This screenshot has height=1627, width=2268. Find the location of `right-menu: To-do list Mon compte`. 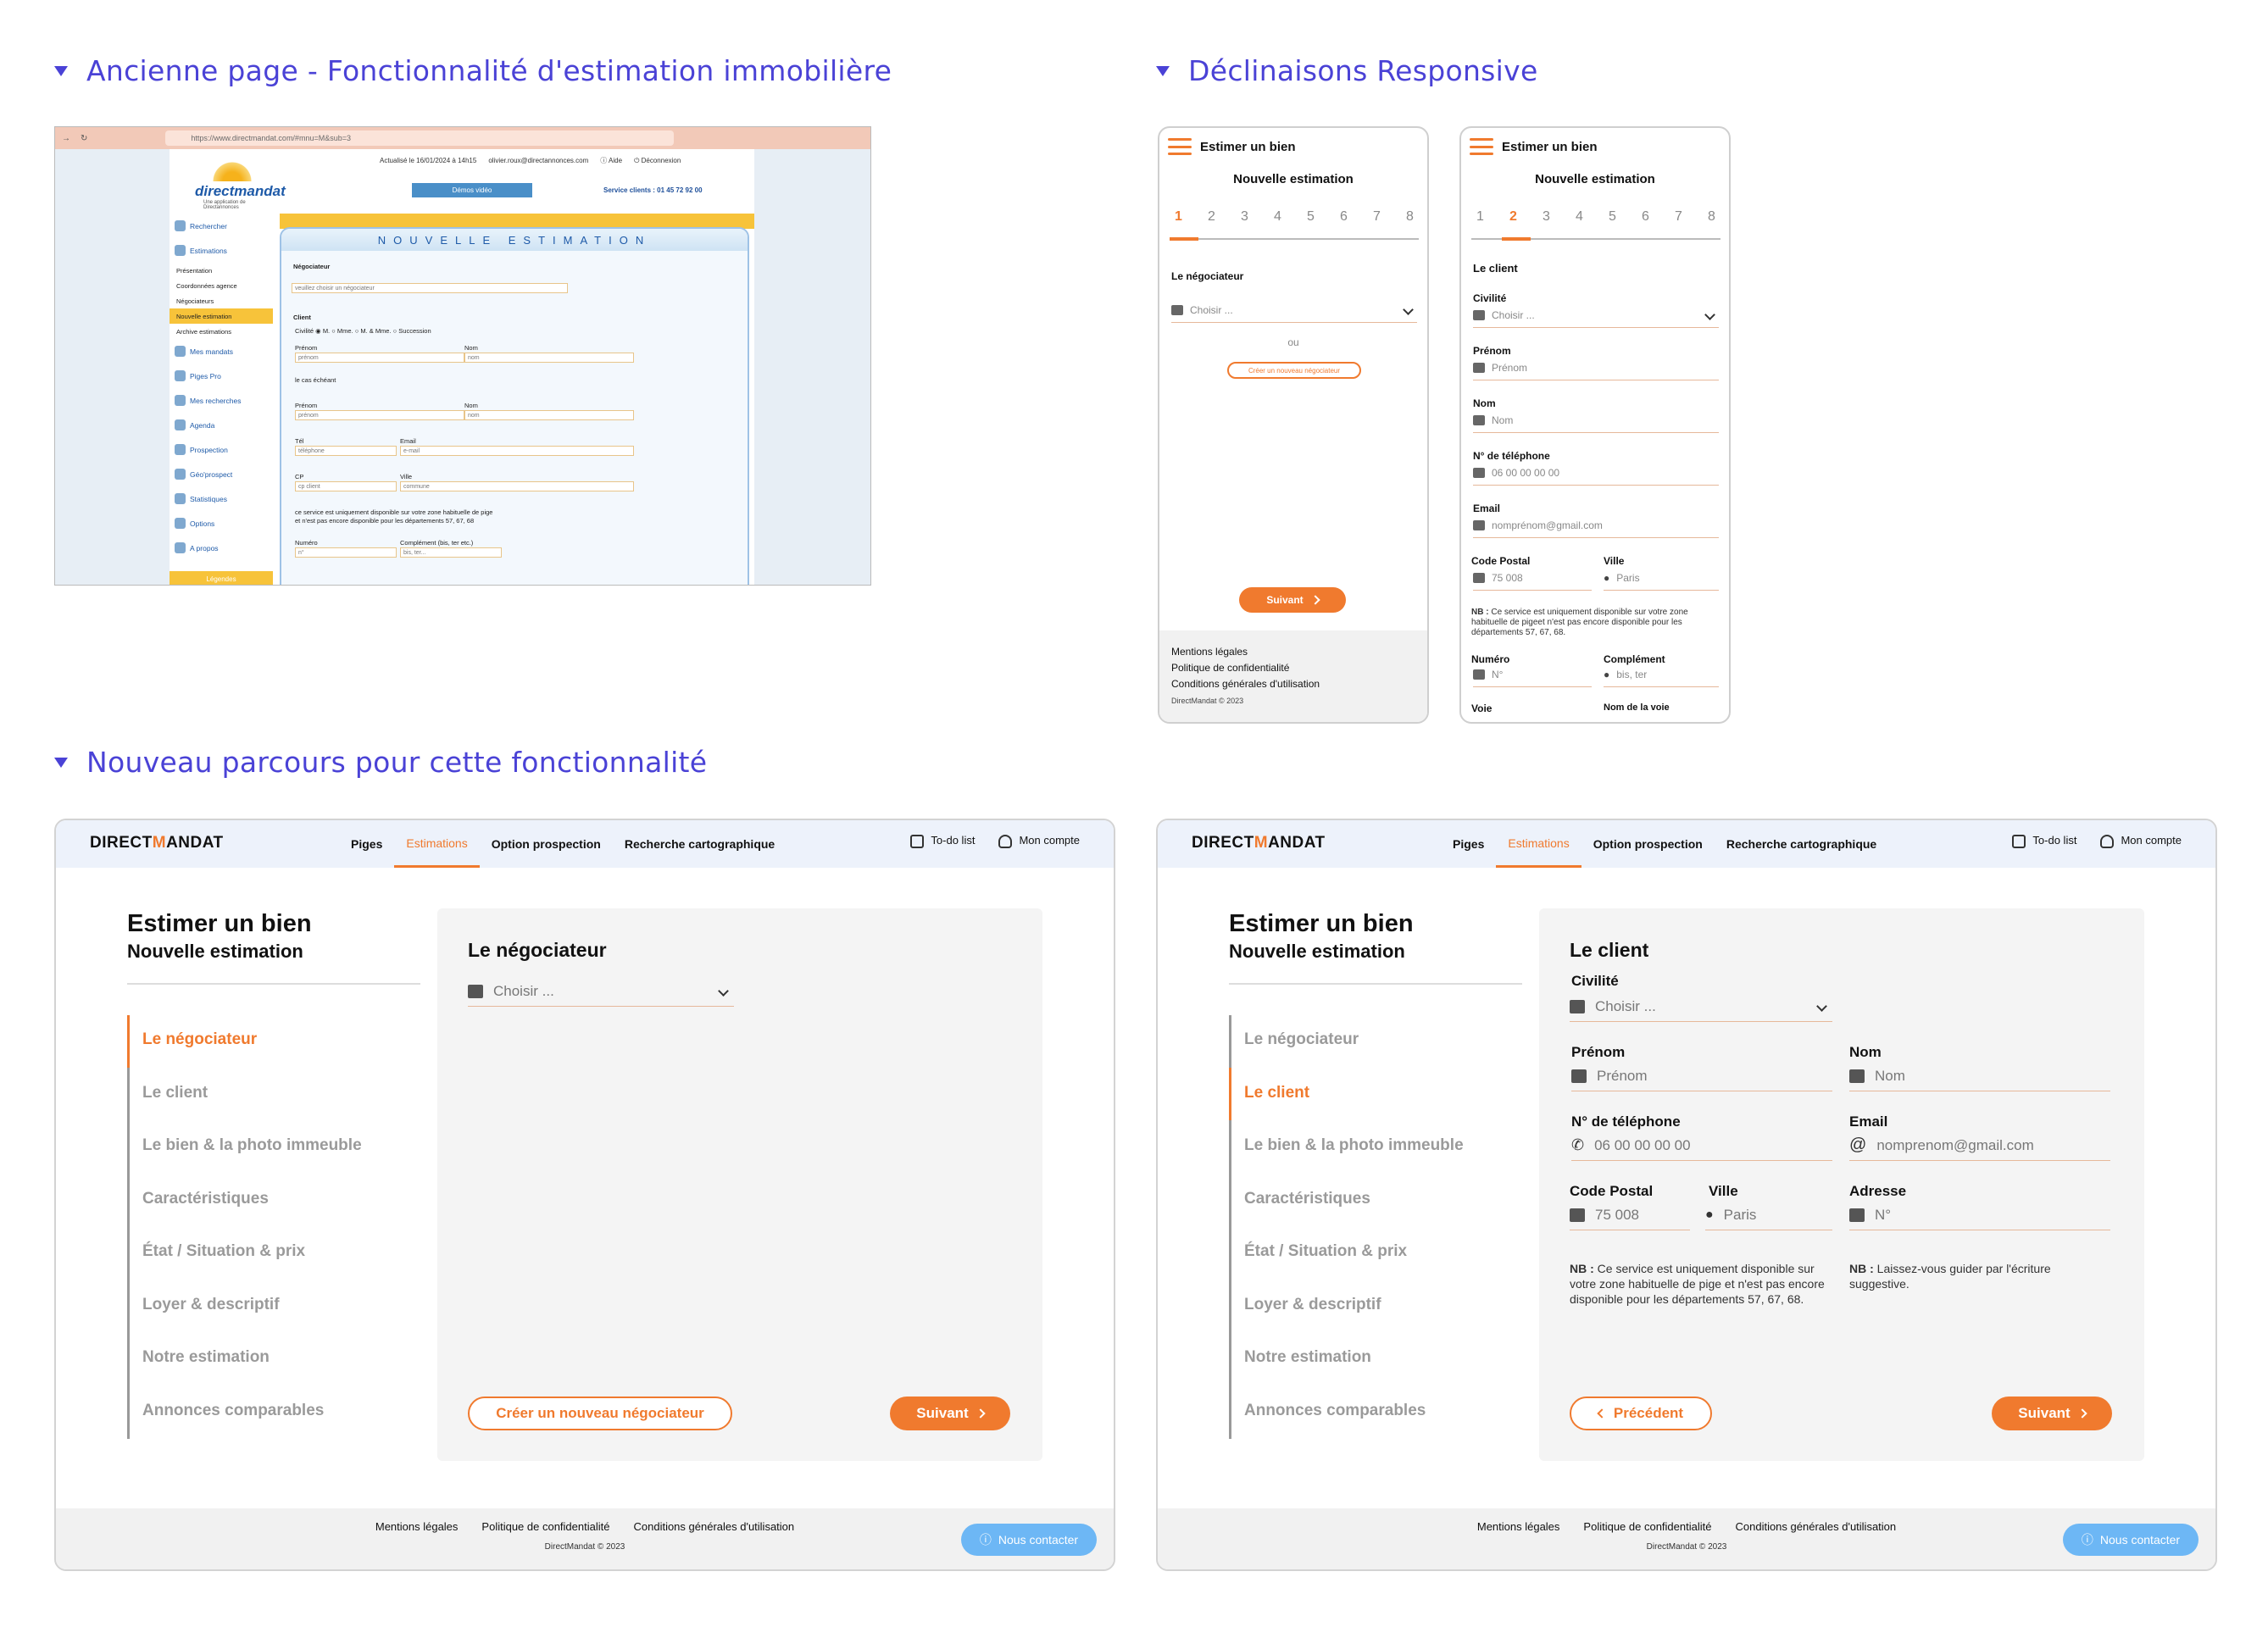

right-menu: To-do list Mon compte is located at coordinates (995, 841).